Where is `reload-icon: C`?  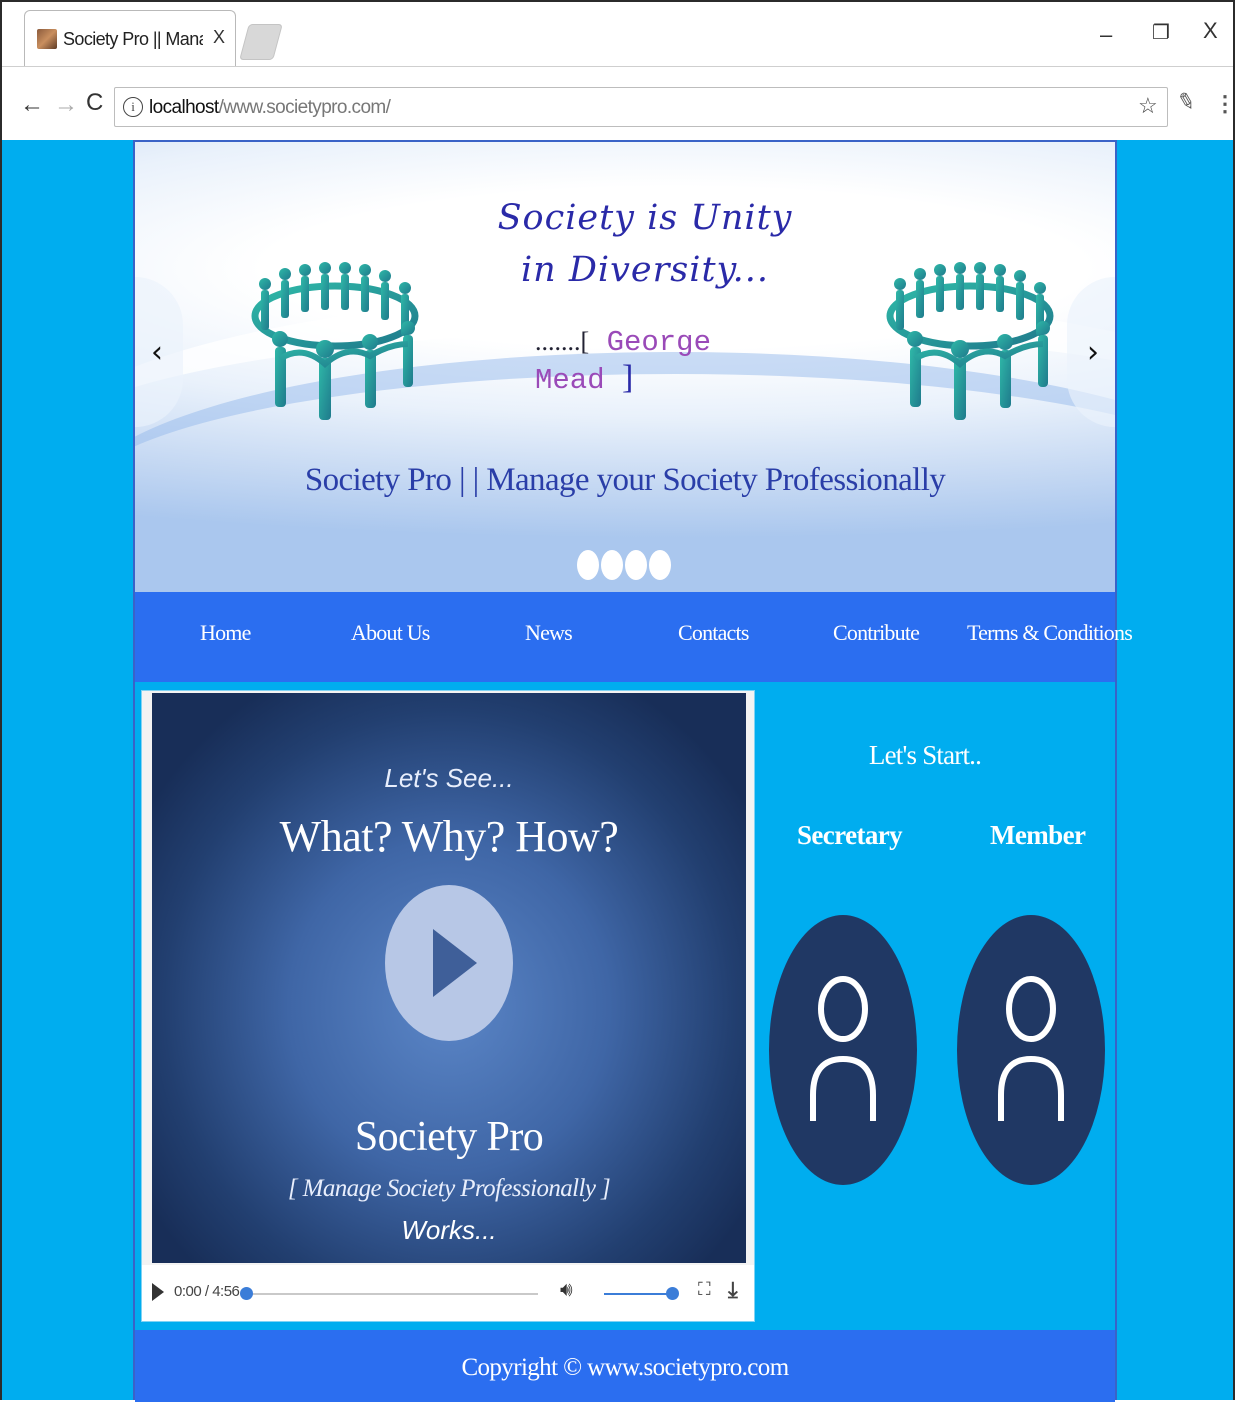
reload-icon: C is located at coordinates (94, 103).